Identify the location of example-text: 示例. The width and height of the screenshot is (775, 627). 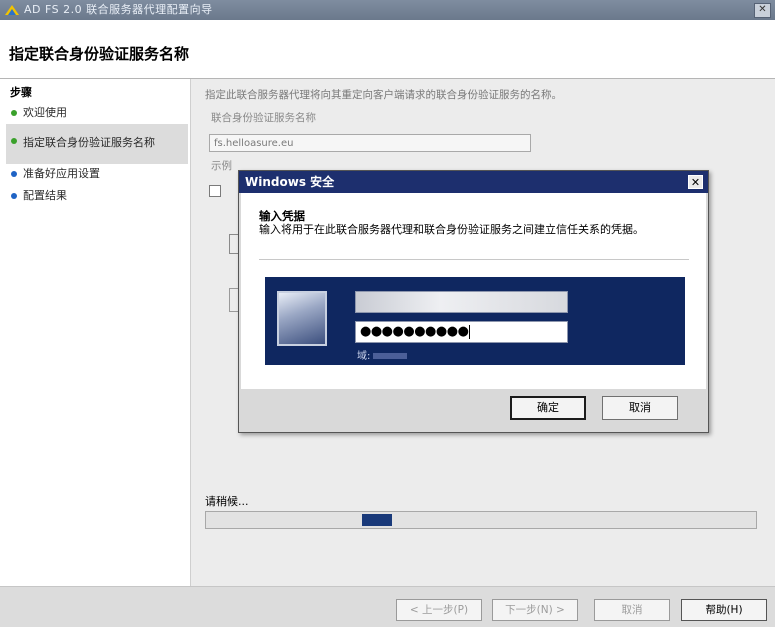
(221, 166).